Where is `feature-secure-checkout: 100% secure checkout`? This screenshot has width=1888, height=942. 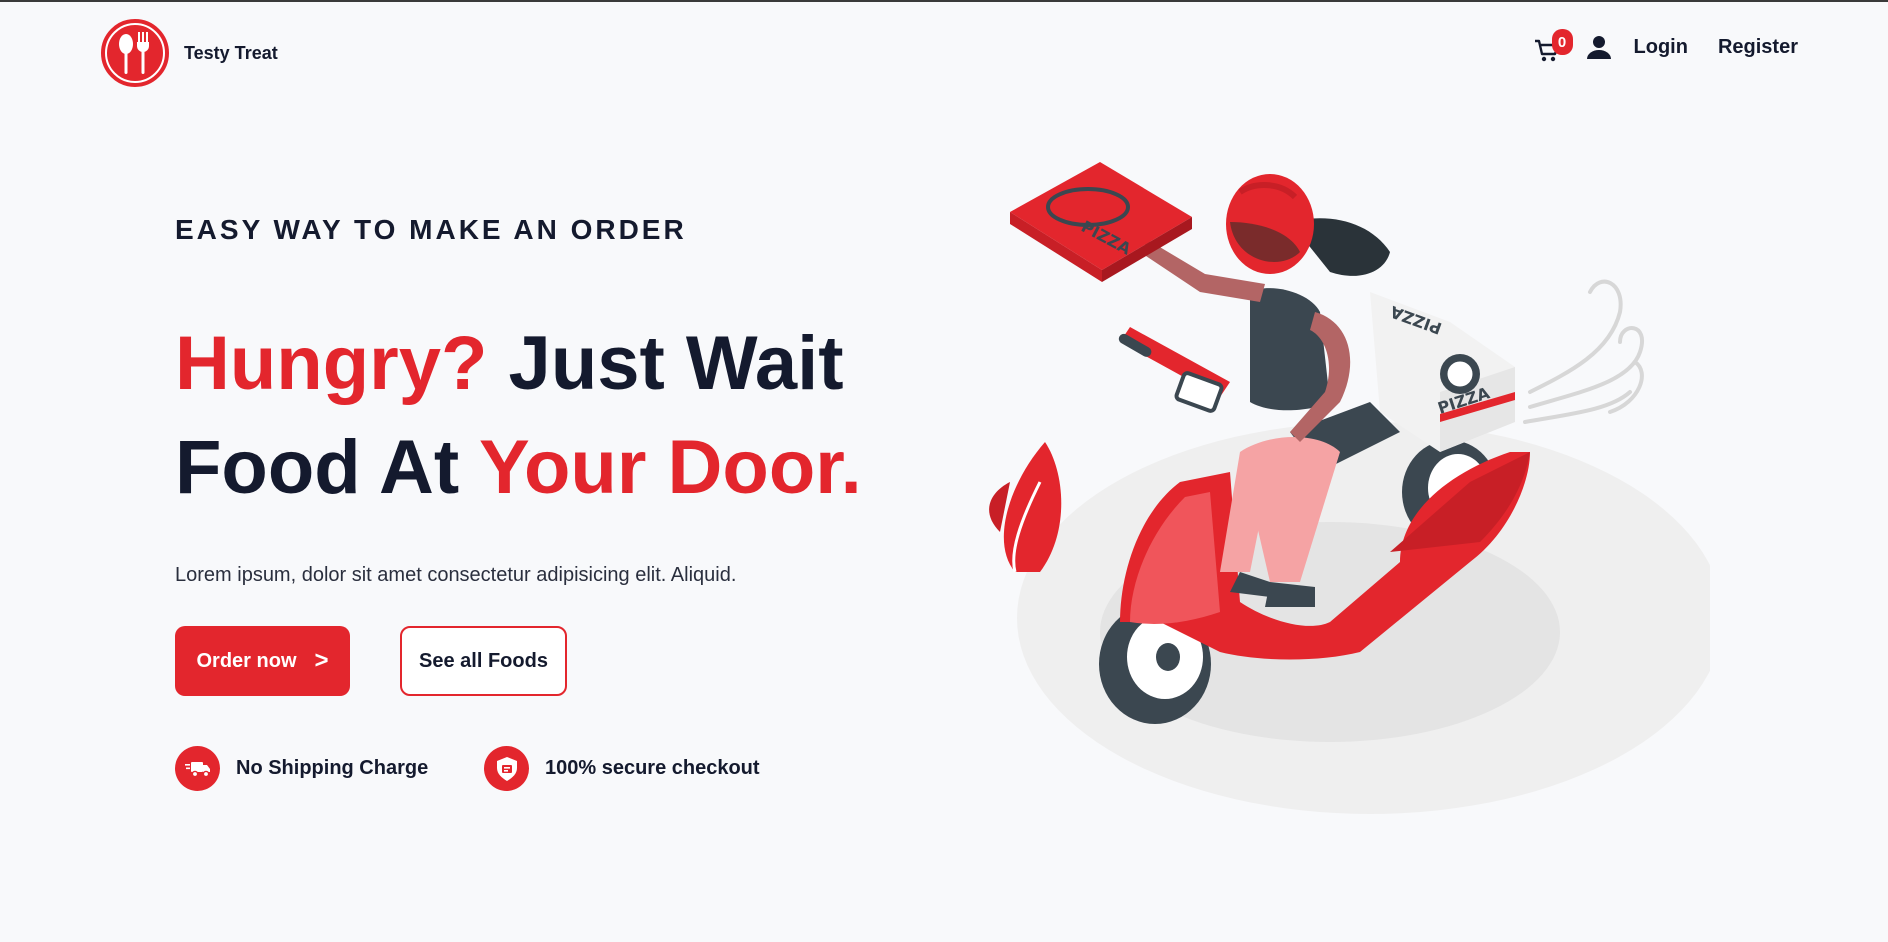
feature-secure-checkout: 100% secure checkout is located at coordinates (622, 768).